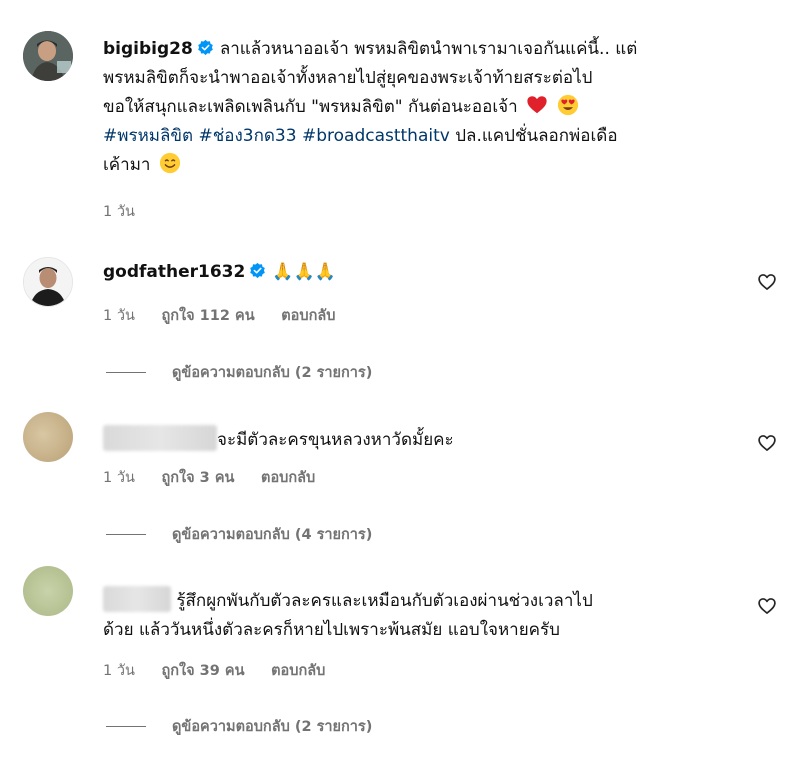 This screenshot has height=770, width=800. Describe the element at coordinates (308, 316) in the screenshot. I see `comment-1-reply-button: ตอบกลับ` at that location.